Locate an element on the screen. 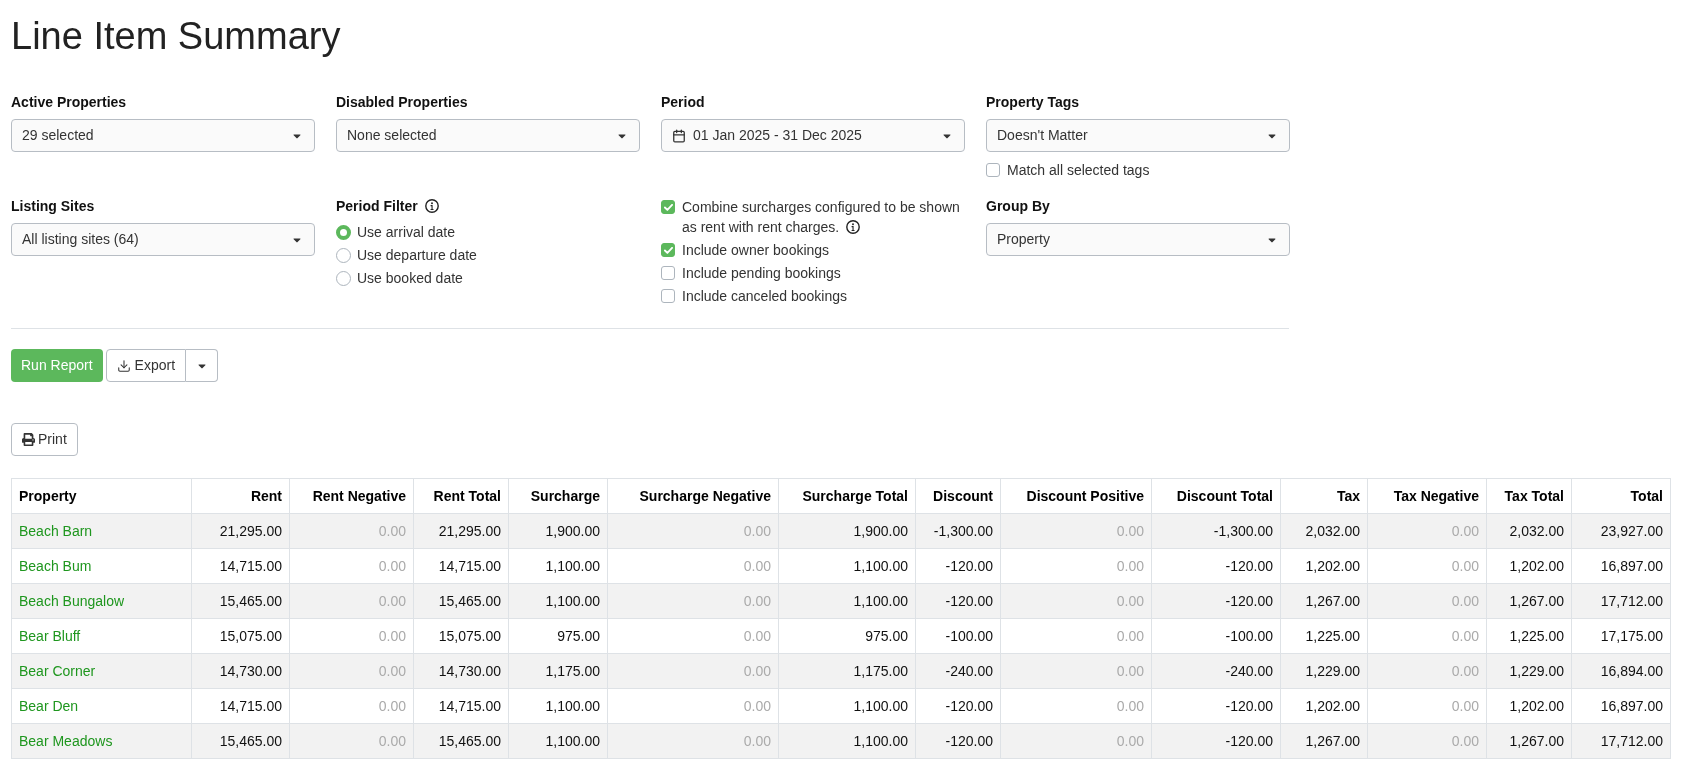 The width and height of the screenshot is (1684, 765). checkbox-label: Include pending bookings is located at coordinates (761, 273).